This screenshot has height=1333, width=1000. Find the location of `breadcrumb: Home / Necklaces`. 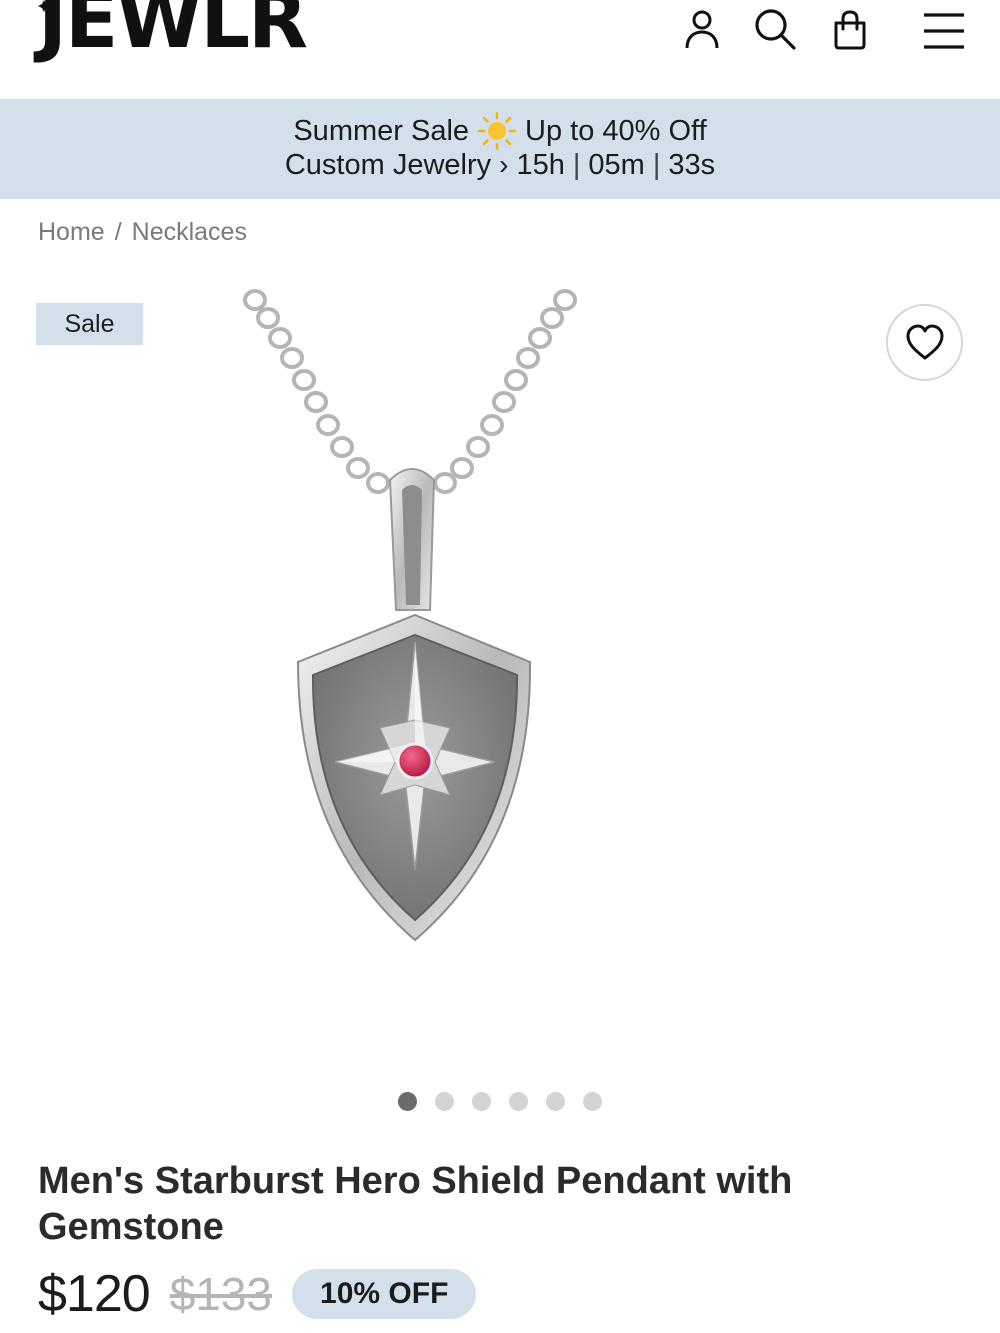

breadcrumb: Home / Necklaces is located at coordinates (142, 232).